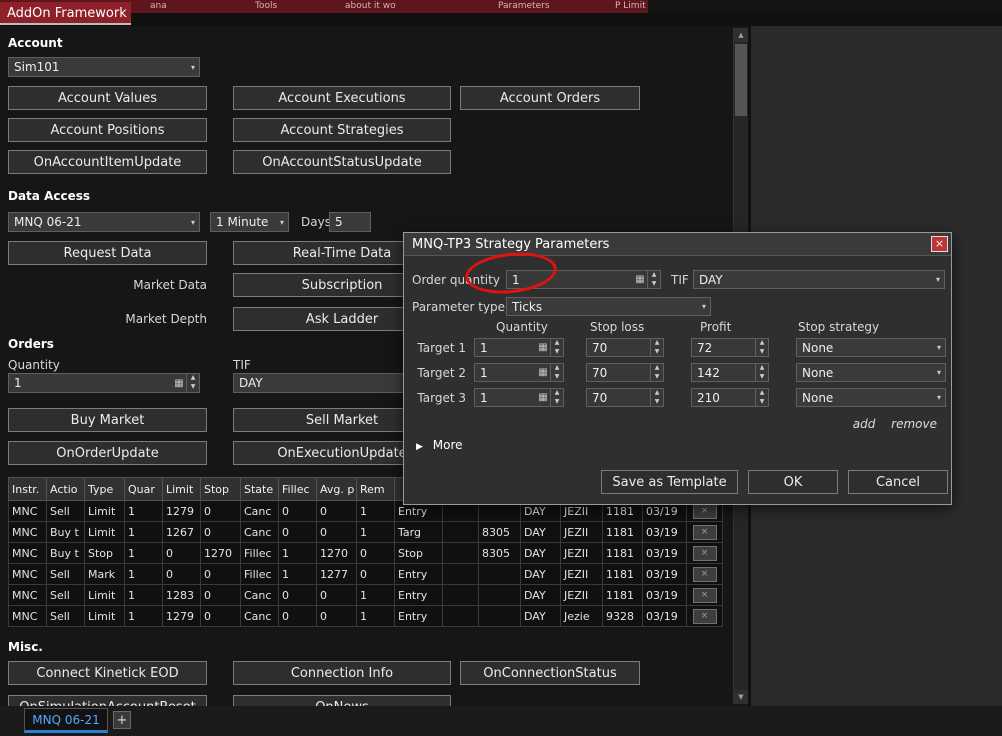 This screenshot has height=736, width=1002. Describe the element at coordinates (107, 700) in the screenshot. I see `on-simulation-account-reset-button: OnSimulationAccountReset` at that location.